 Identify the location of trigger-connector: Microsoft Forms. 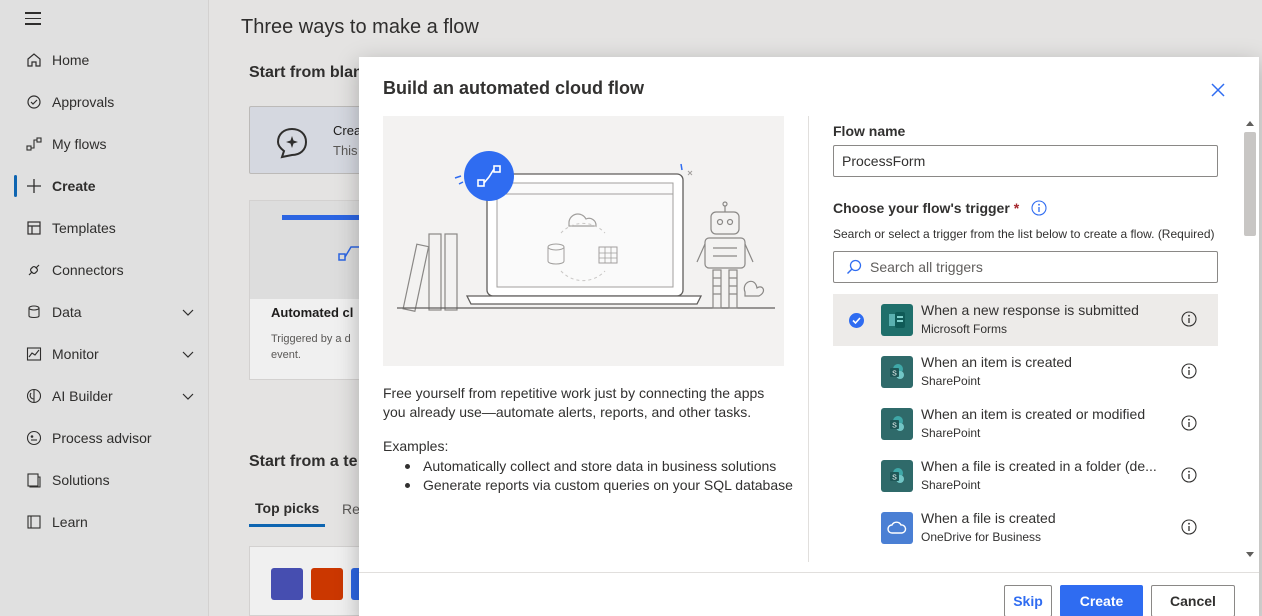
(964, 329).